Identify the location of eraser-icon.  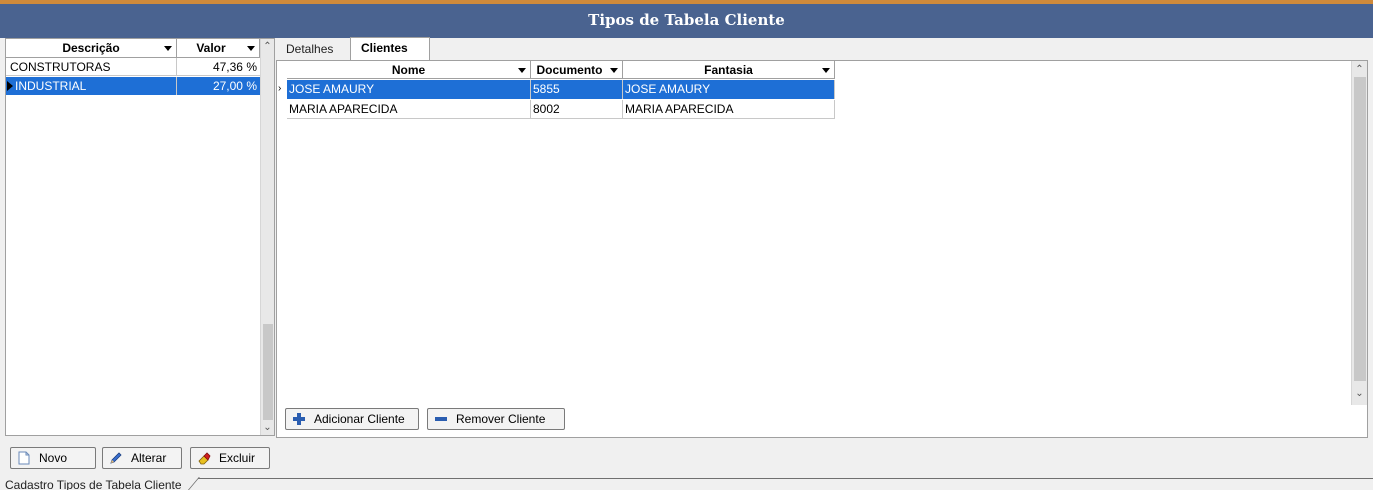
(204, 458).